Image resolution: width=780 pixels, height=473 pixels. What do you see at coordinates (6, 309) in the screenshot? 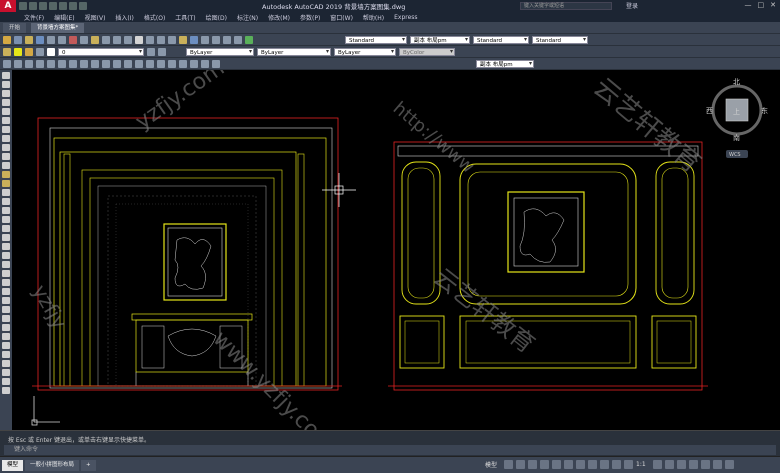
I see `rotate-icon` at bounding box center [6, 309].